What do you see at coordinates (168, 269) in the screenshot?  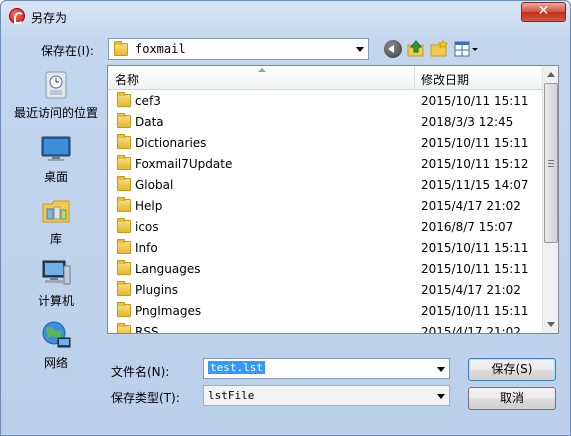 I see `file-name: Languages` at bounding box center [168, 269].